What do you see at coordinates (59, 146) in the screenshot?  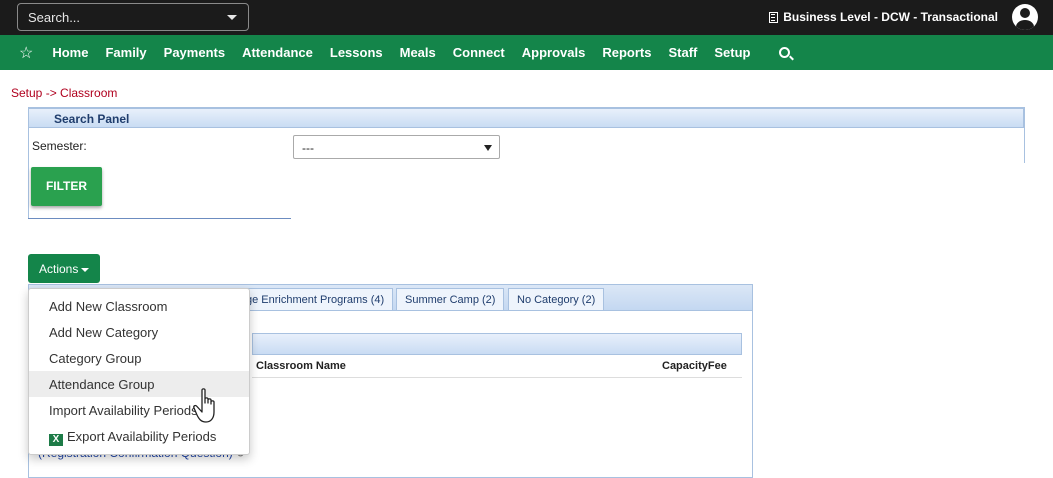 I see `semester-label: Semester:` at bounding box center [59, 146].